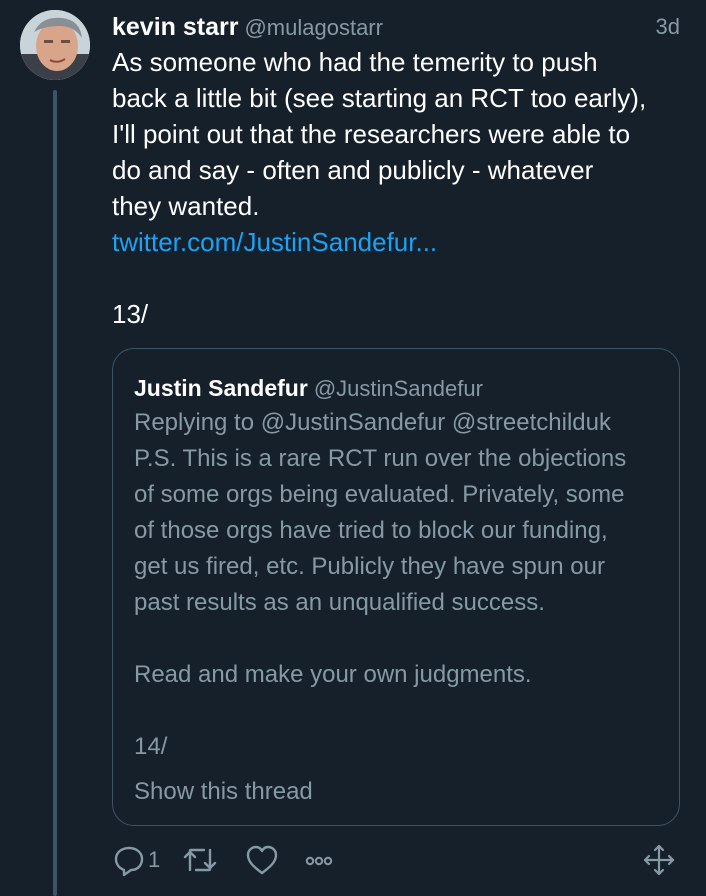 Image resolution: width=706 pixels, height=896 pixels. Describe the element at coordinates (175, 27) in the screenshot. I see `author-name: kevin starr` at that location.